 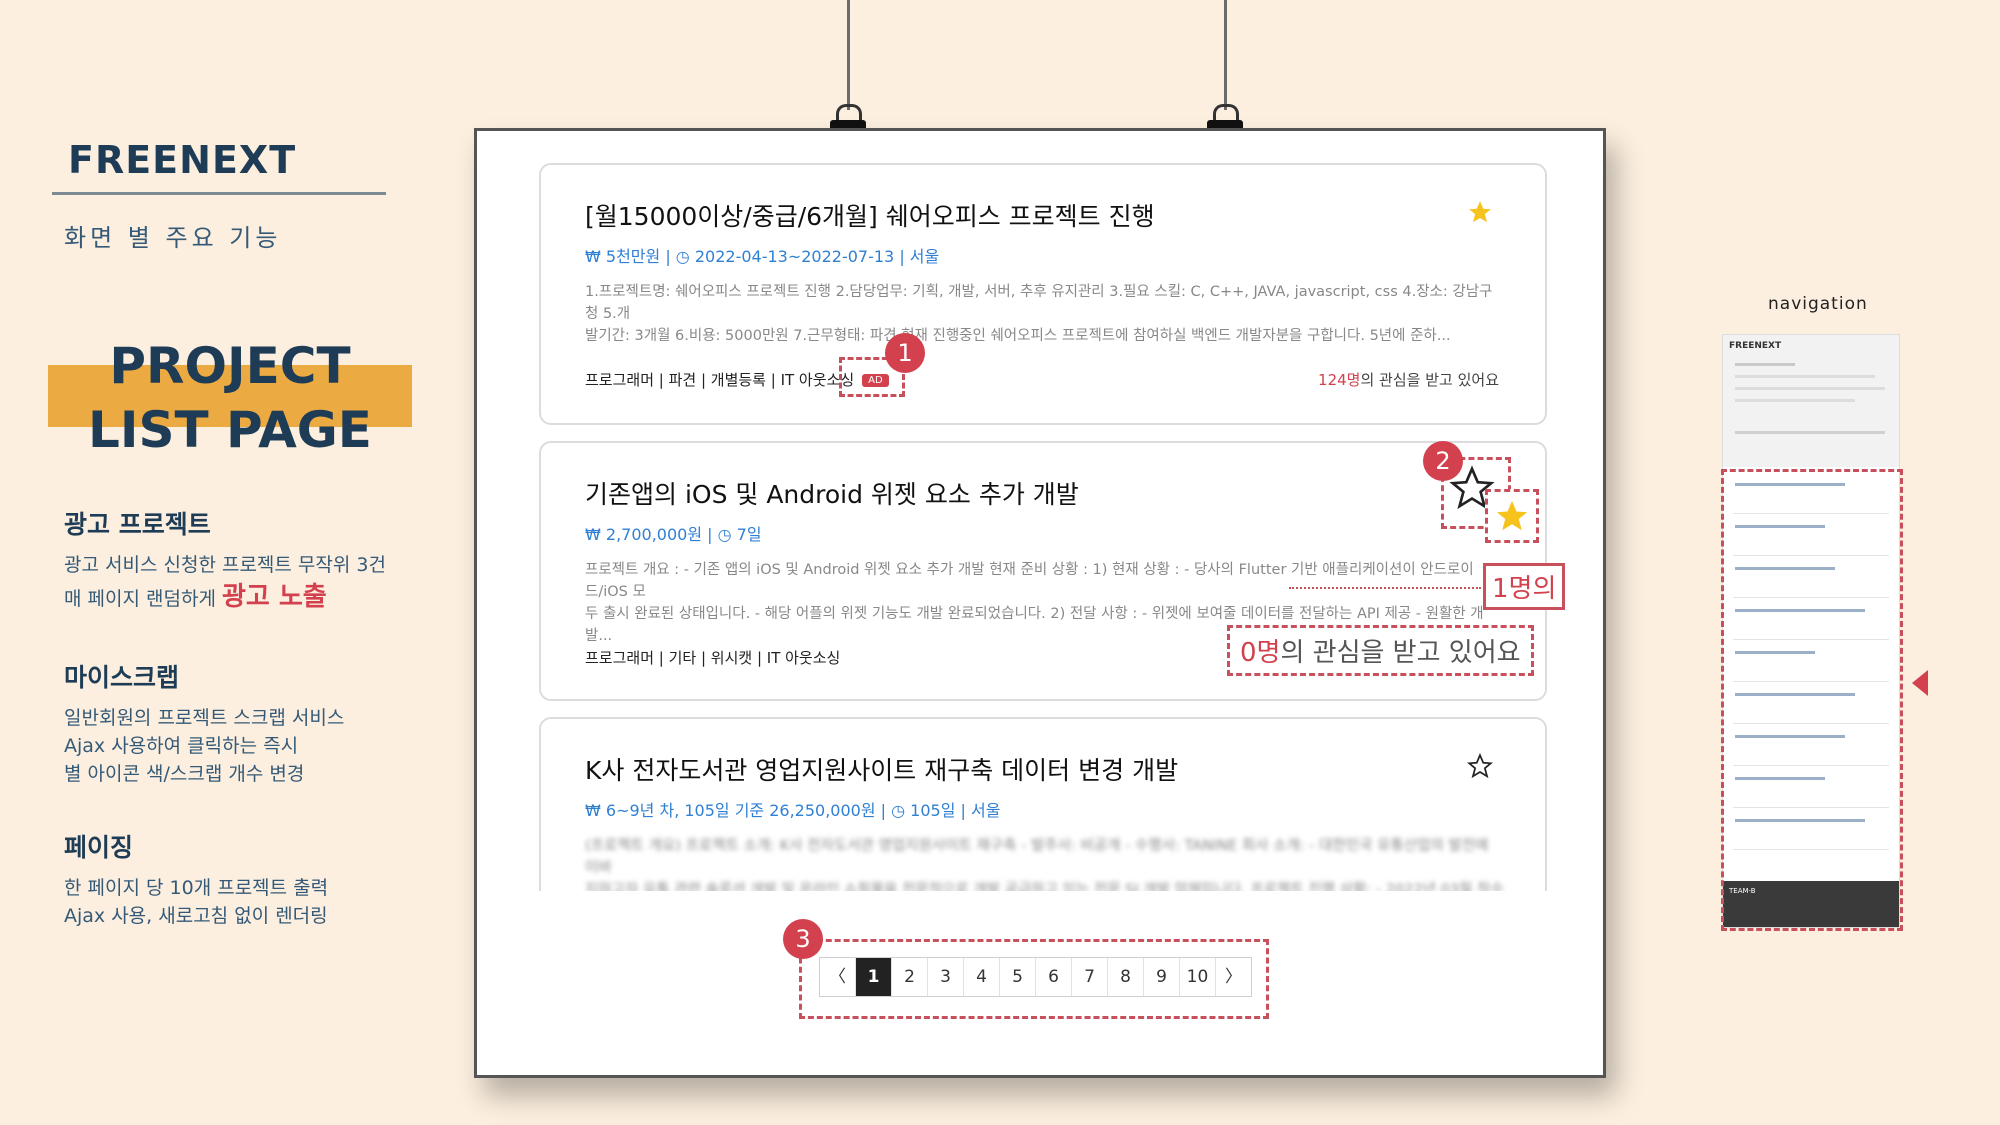 What do you see at coordinates (196, 888) in the screenshot?
I see `section-text: 한 페이지 당 10개 프로젝트 출력` at bounding box center [196, 888].